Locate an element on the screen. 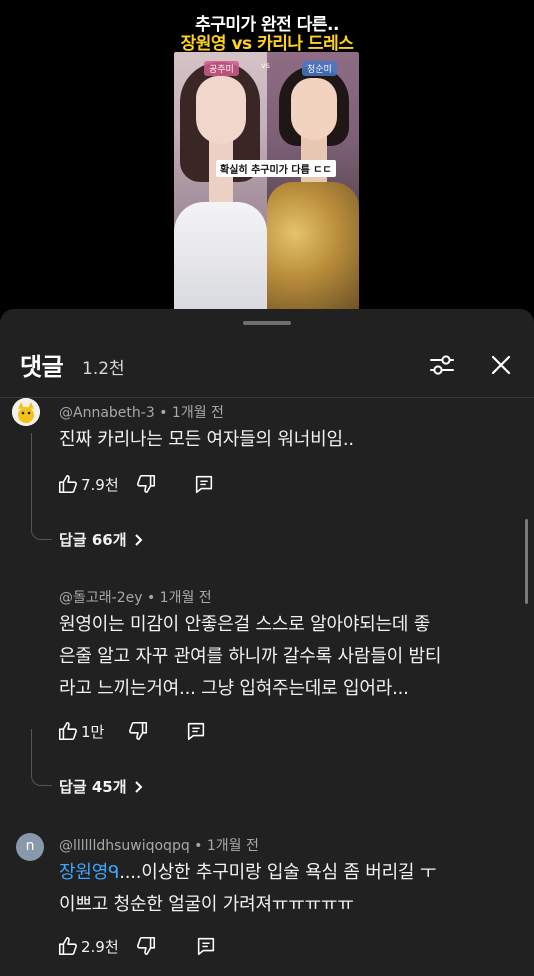 The height and width of the screenshot is (976, 534). thumbnail-tag-right: 청순미 is located at coordinates (319, 68).